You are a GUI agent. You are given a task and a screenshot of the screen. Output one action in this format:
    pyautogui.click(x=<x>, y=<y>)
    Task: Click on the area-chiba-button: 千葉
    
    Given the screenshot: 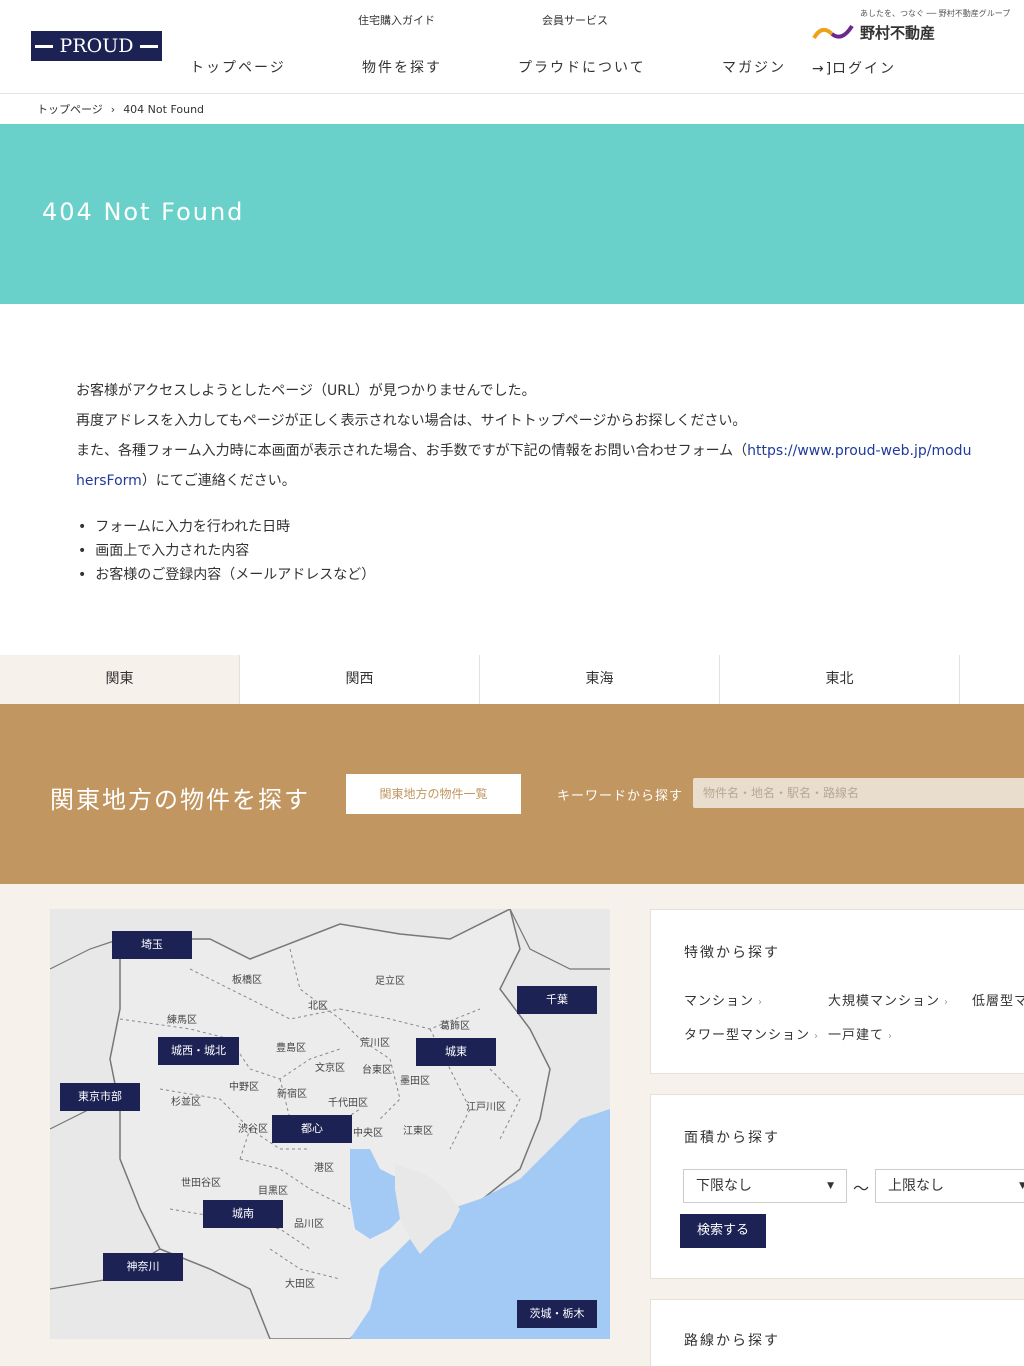 What is the action you would take?
    pyautogui.click(x=557, y=1000)
    